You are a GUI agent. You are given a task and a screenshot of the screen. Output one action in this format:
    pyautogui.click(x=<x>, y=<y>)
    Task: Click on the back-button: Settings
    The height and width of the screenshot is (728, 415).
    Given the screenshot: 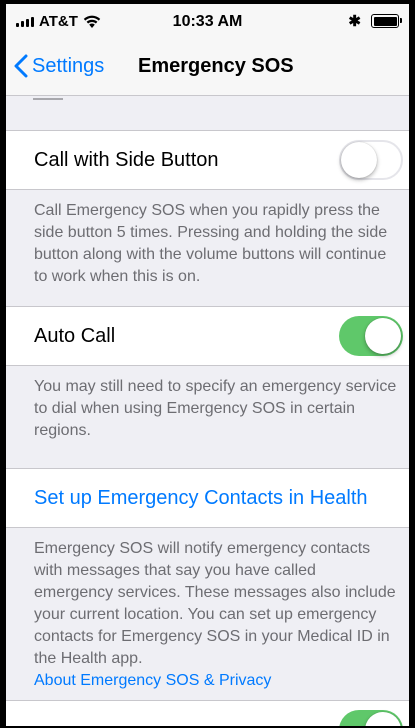 What is the action you would take?
    pyautogui.click(x=59, y=66)
    